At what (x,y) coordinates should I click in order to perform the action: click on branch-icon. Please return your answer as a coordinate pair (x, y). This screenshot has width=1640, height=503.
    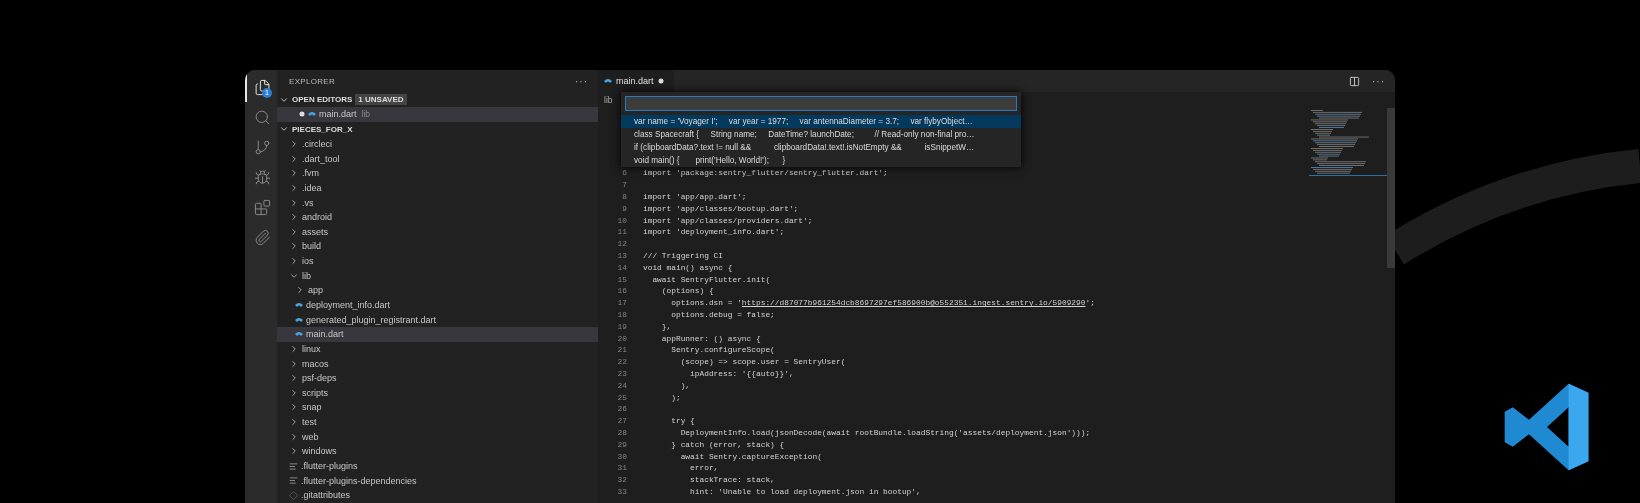
    Looking at the image, I should click on (262, 147).